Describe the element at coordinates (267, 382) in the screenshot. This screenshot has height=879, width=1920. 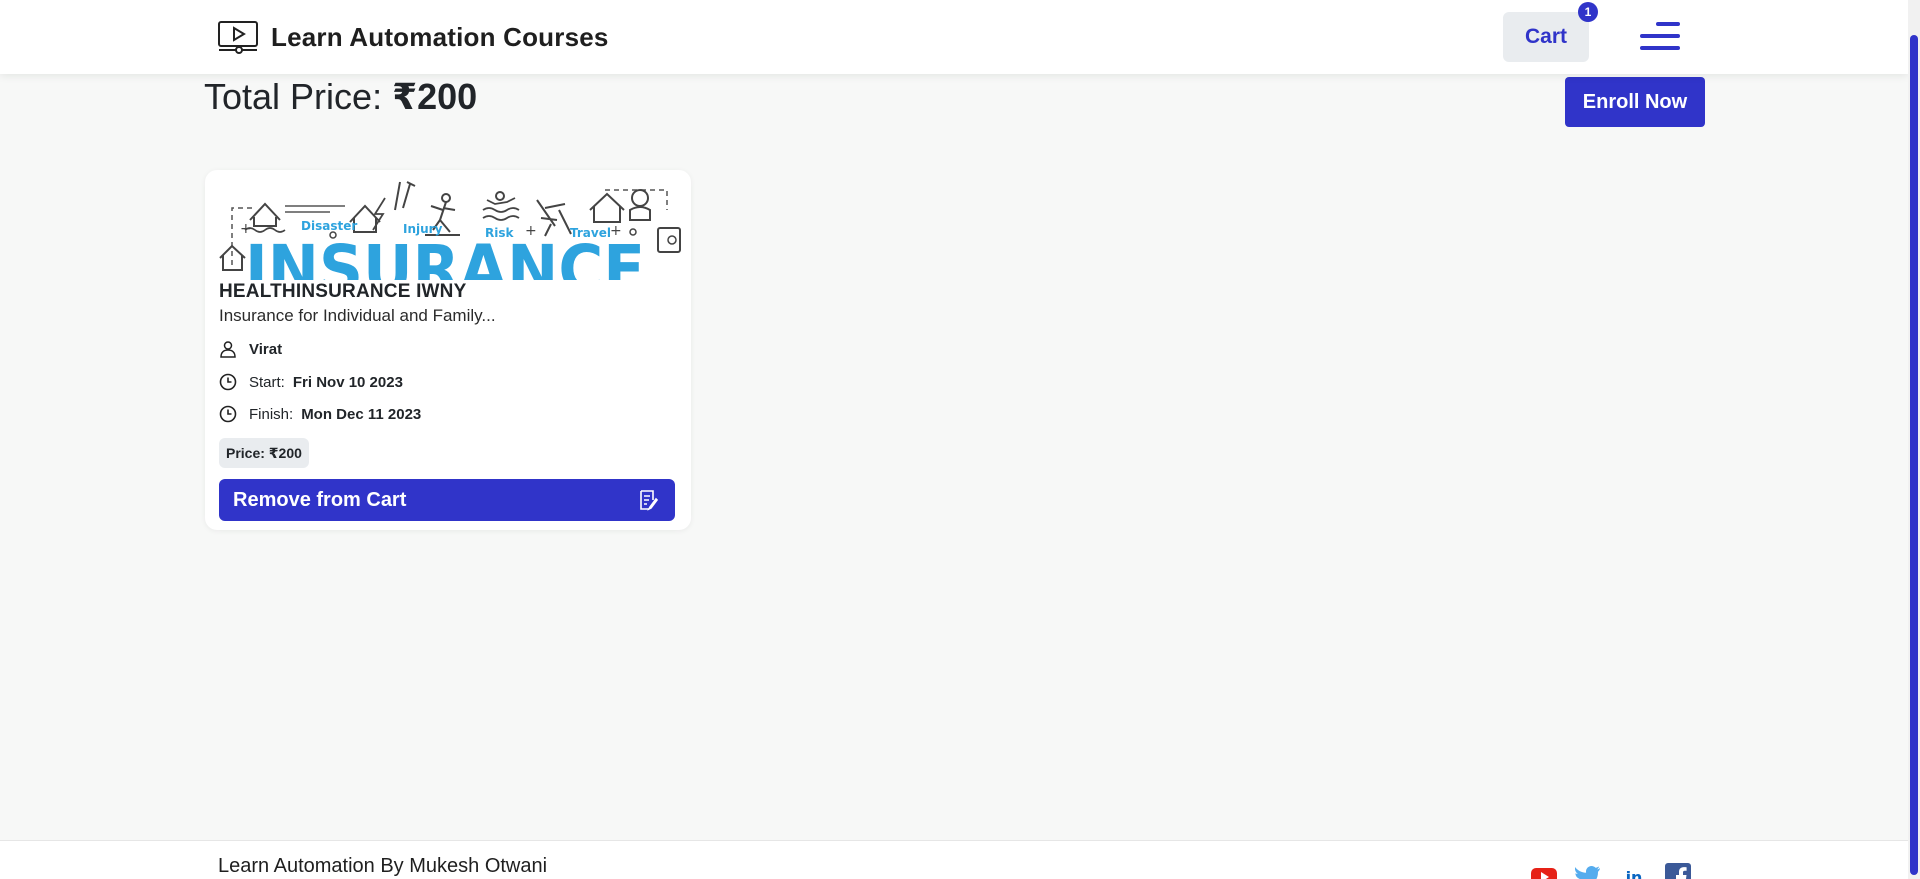
I see `start-label: Start:` at that location.